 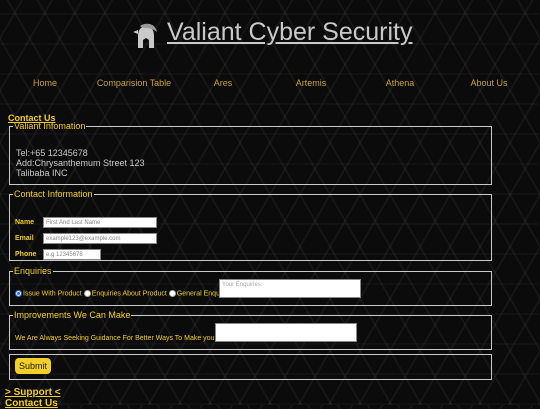 What do you see at coordinates (87, 293) in the screenshot?
I see `radio-enquiries-about-product` at bounding box center [87, 293].